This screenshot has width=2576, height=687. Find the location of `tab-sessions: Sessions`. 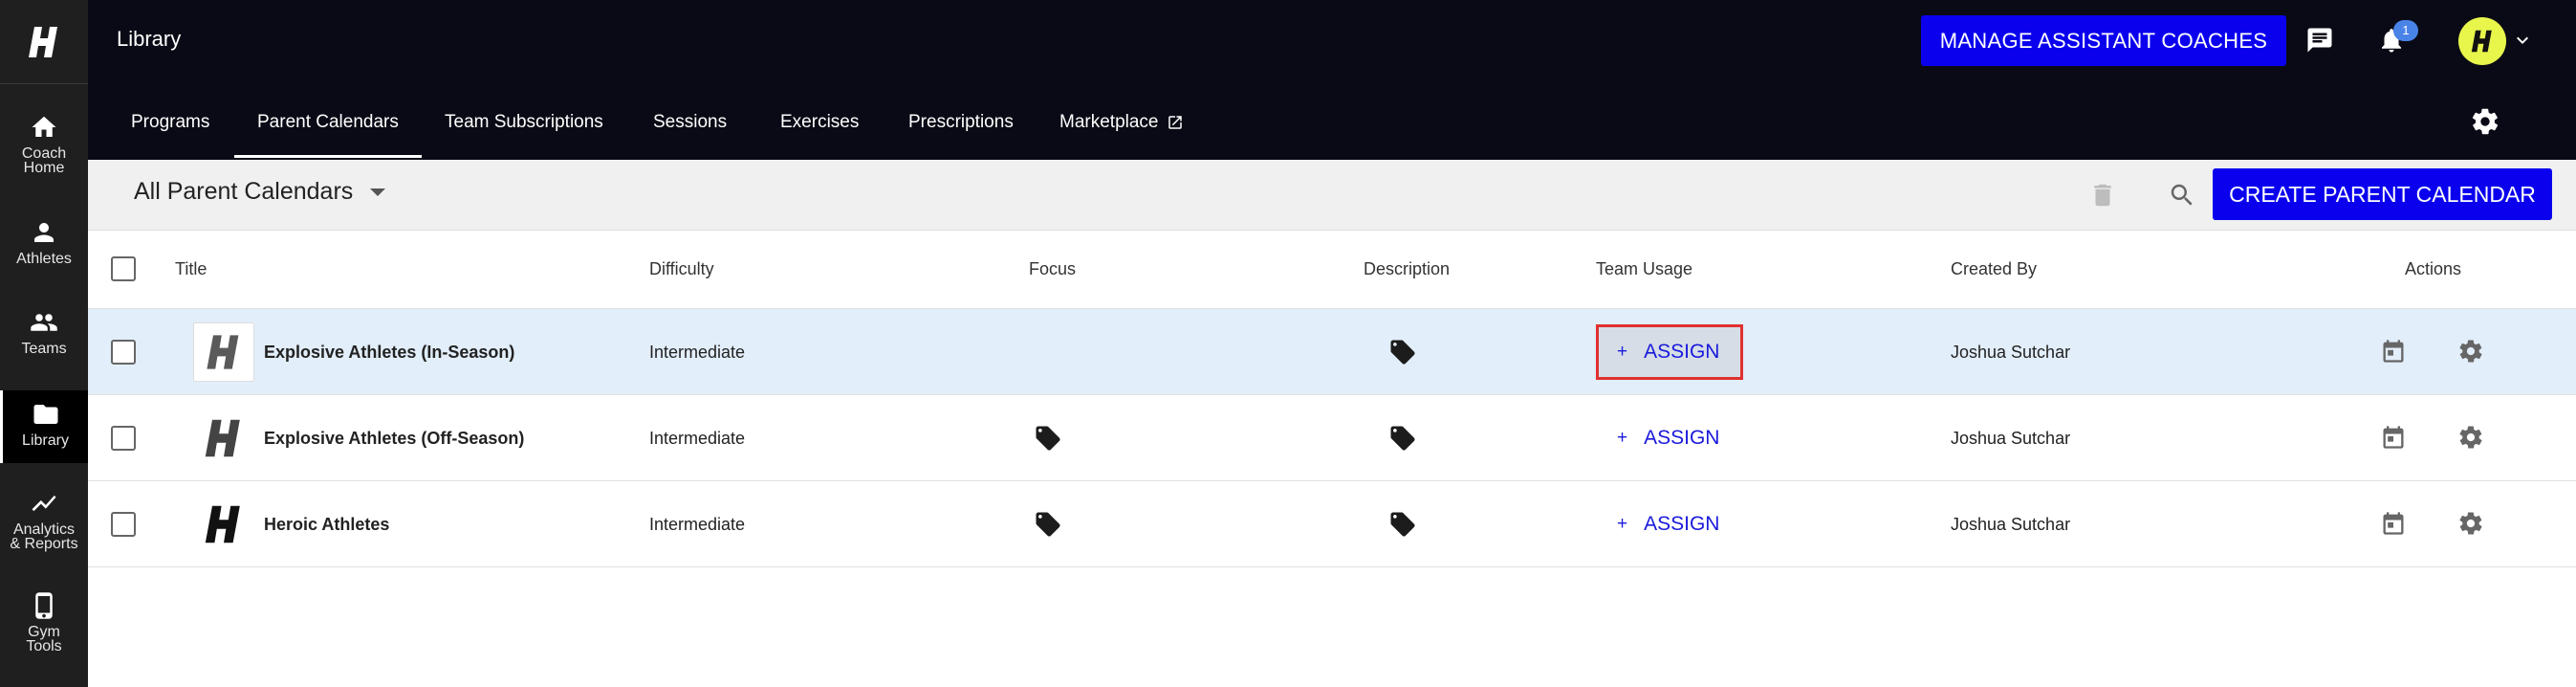

tab-sessions: Sessions is located at coordinates (690, 122).